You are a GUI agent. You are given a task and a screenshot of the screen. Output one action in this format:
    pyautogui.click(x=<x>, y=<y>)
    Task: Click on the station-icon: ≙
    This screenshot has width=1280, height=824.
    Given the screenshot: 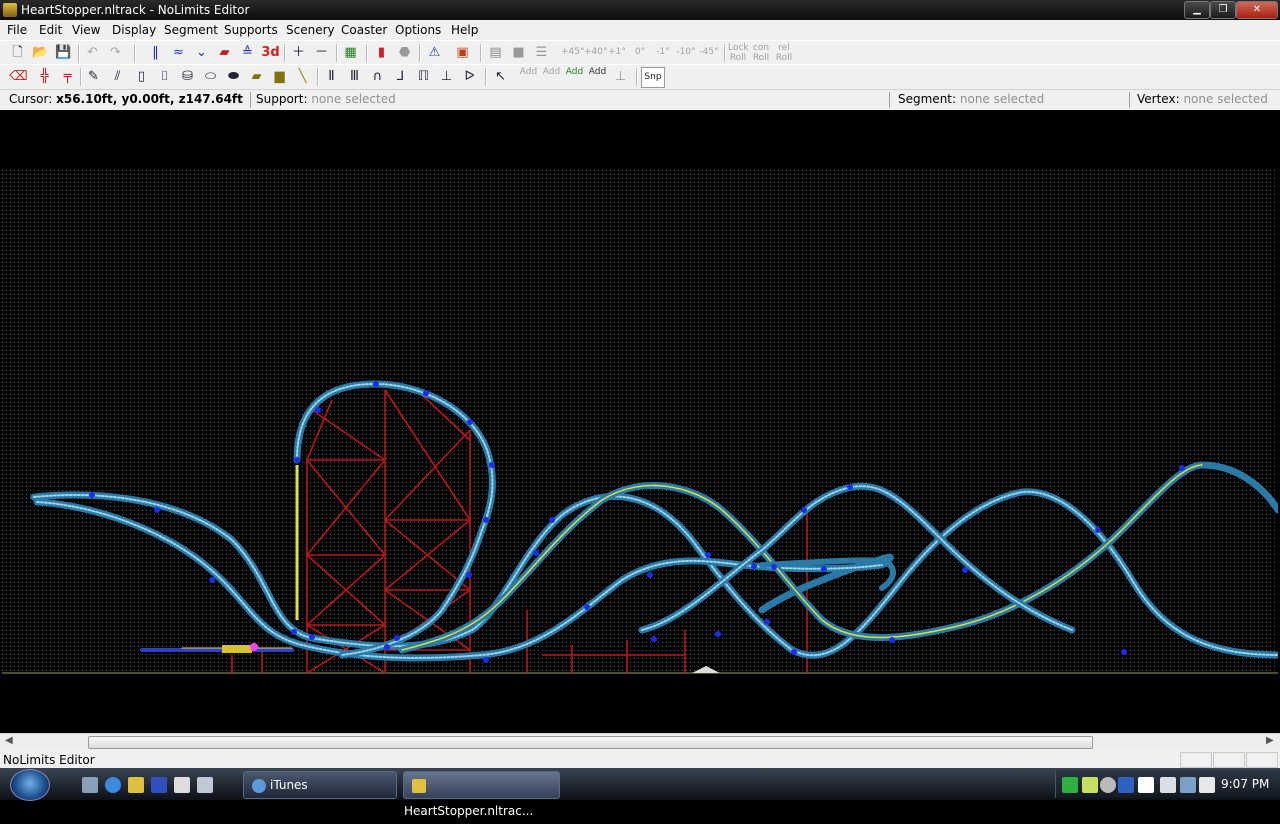 What is the action you would take?
    pyautogui.click(x=247, y=52)
    